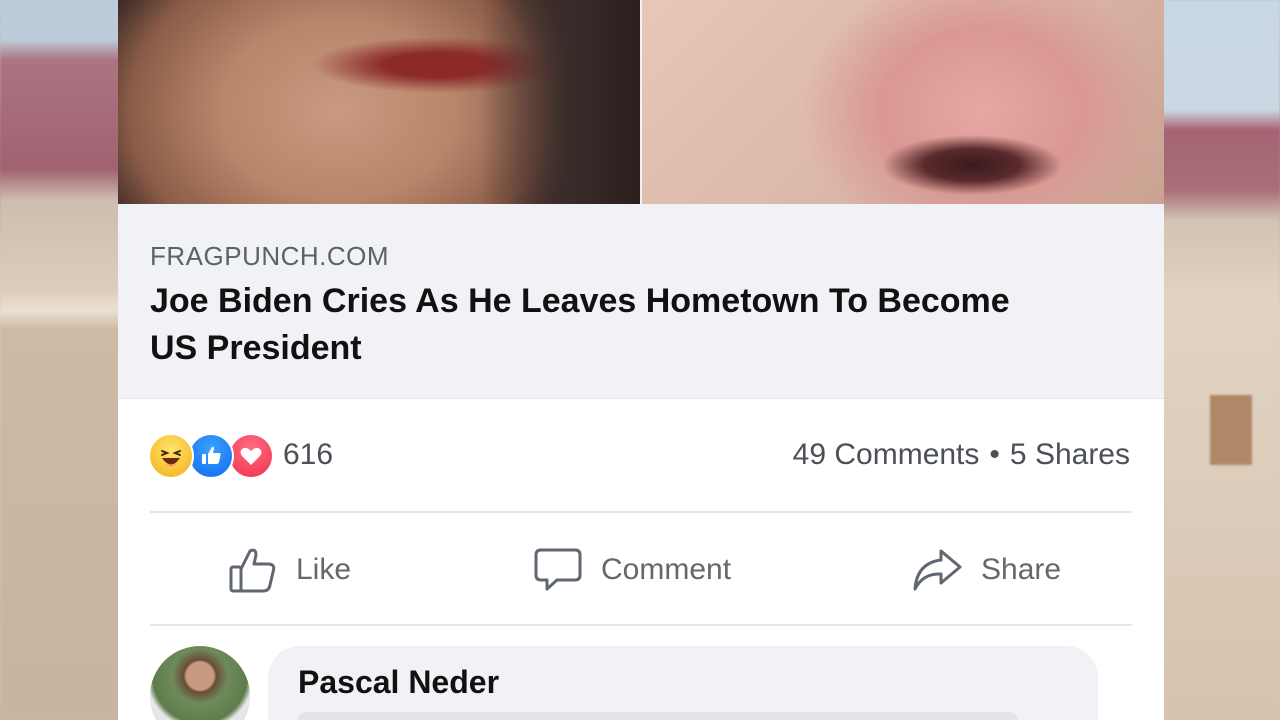 Image resolution: width=1280 pixels, height=720 pixels. I want to click on comments-shares-summary: 49 Comments • 5 Shares, so click(961, 455).